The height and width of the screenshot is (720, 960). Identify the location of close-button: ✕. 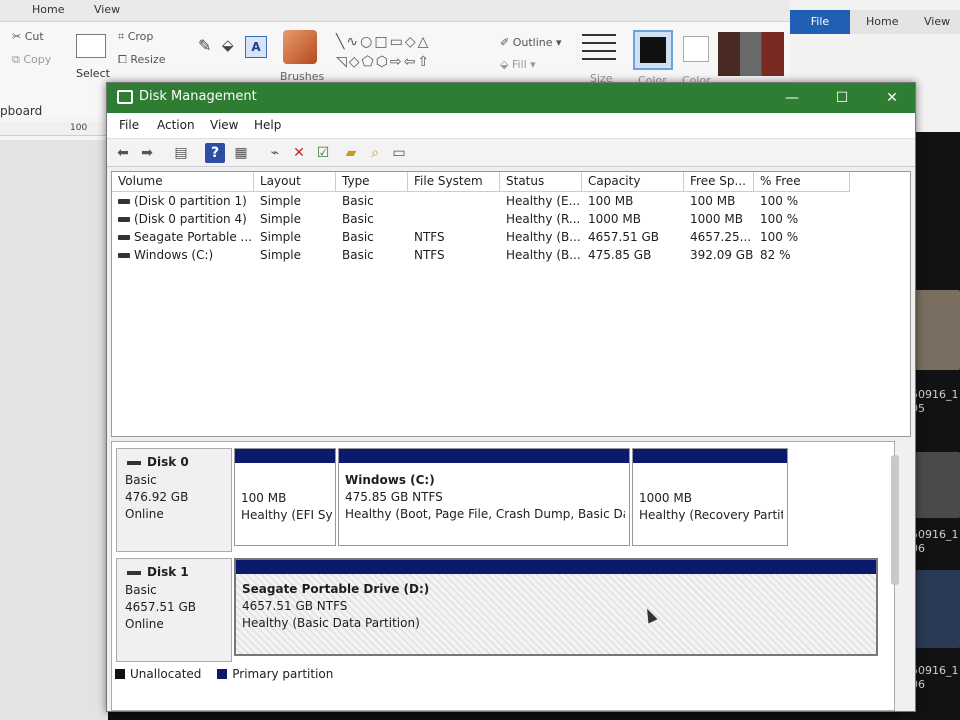
(892, 98).